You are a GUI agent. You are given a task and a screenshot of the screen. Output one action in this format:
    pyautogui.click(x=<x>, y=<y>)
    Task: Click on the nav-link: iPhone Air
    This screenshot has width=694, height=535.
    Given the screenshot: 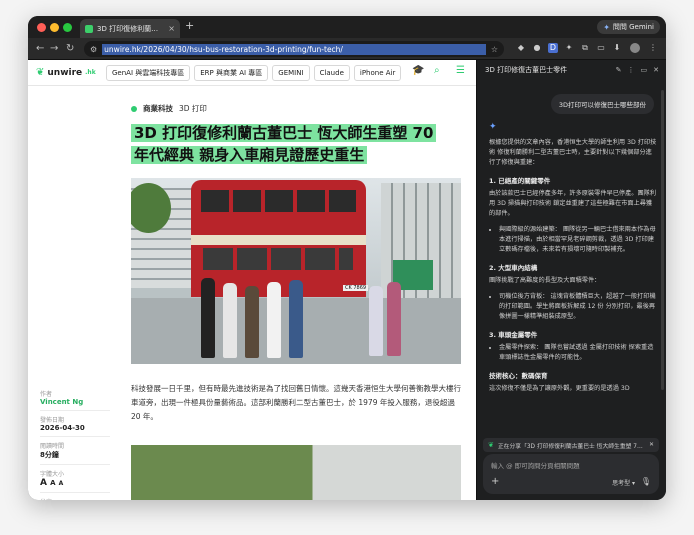 What is the action you would take?
    pyautogui.click(x=377, y=73)
    